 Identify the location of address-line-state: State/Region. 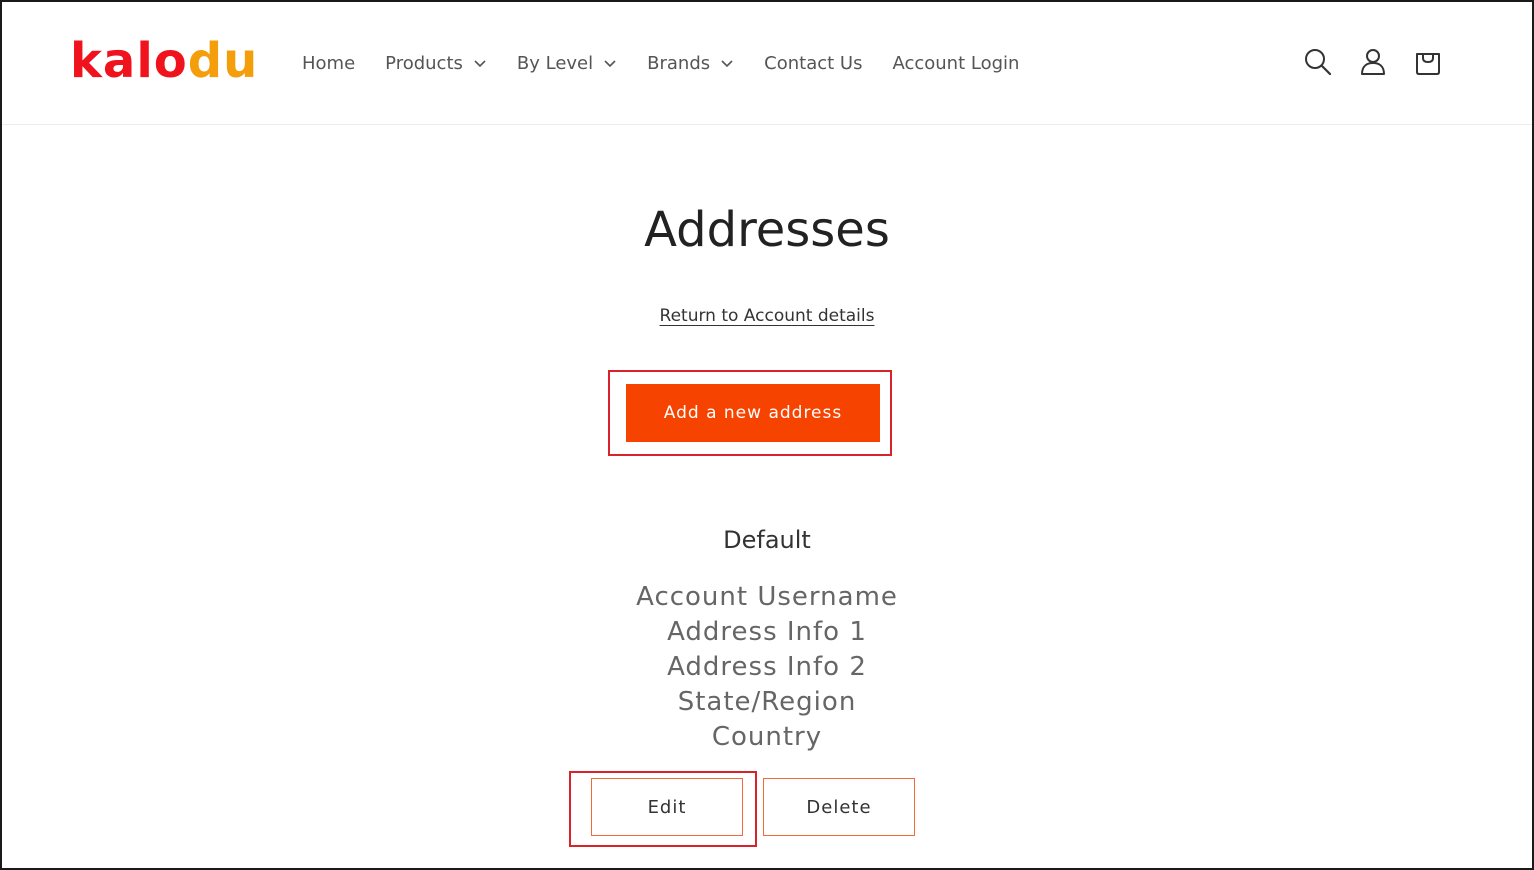
(767, 702).